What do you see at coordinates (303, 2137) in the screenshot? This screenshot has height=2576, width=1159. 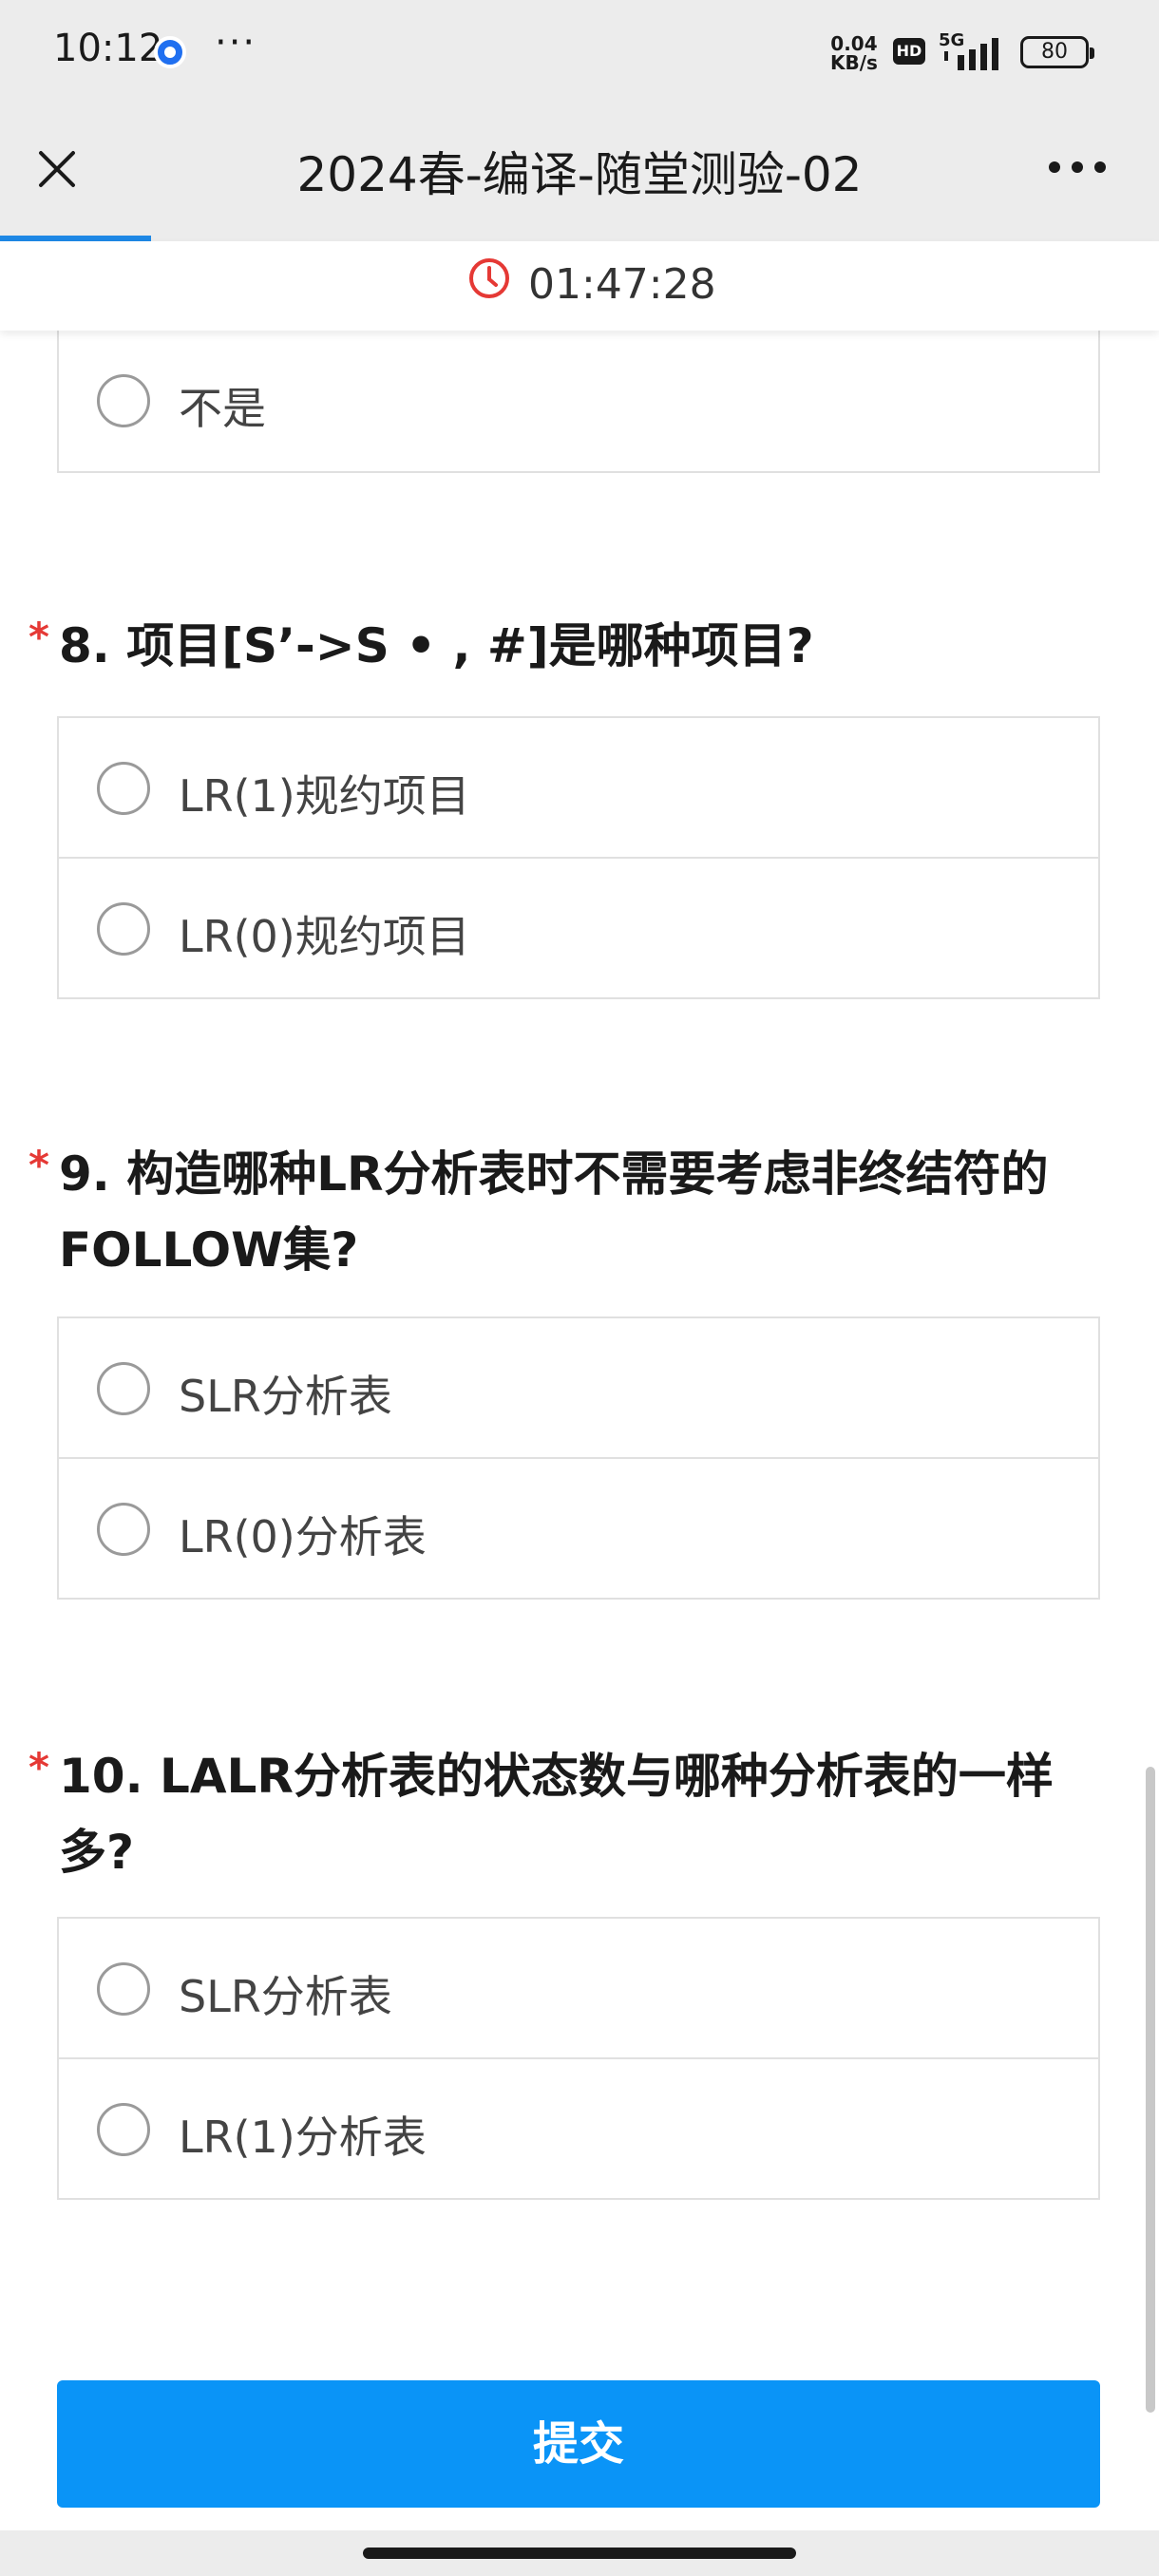 I see `option-label: LR(1)分析表` at bounding box center [303, 2137].